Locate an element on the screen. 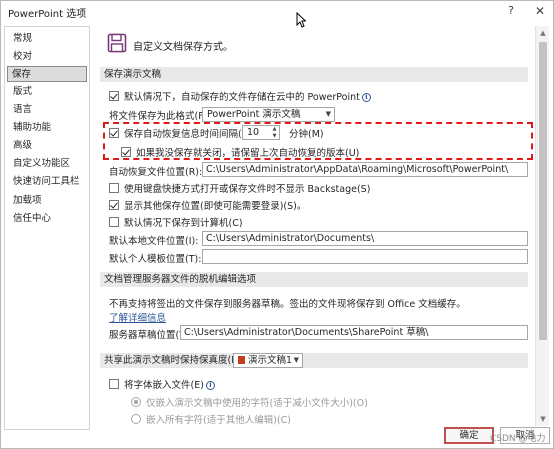 The width and height of the screenshot is (554, 449). close-button: ✕ is located at coordinates (540, 11).